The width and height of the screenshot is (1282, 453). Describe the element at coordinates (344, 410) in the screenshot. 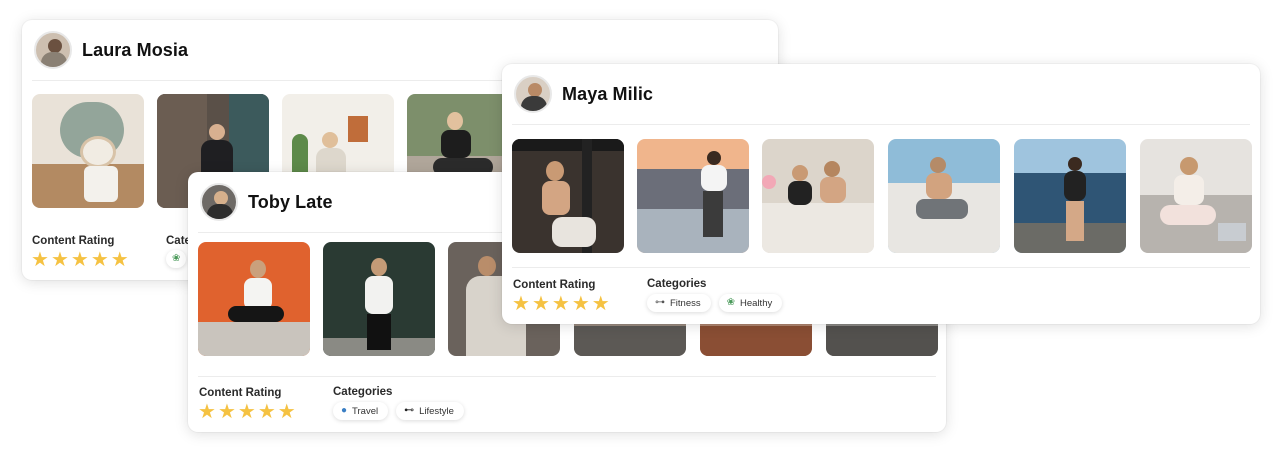

I see `globe-icon: ●` at that location.